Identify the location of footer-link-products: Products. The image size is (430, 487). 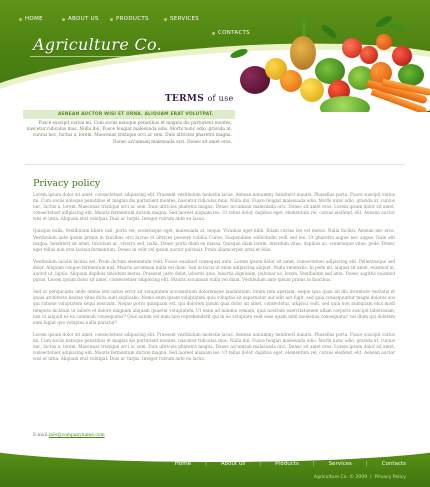
(287, 464).